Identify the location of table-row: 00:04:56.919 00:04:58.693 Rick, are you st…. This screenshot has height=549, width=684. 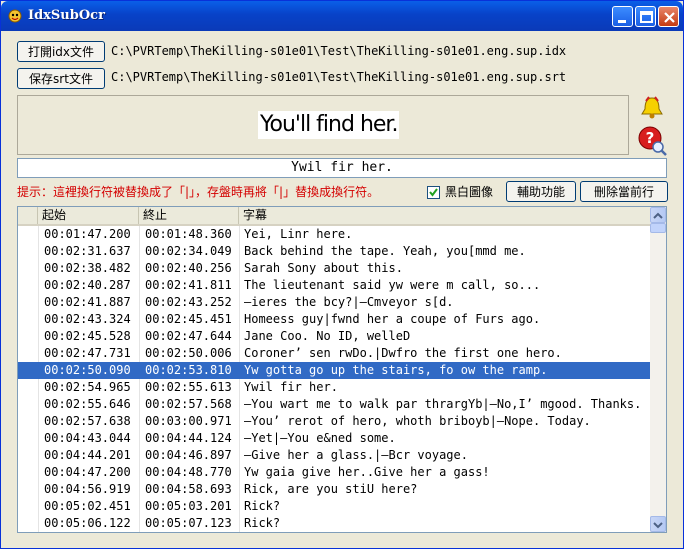
(334, 489).